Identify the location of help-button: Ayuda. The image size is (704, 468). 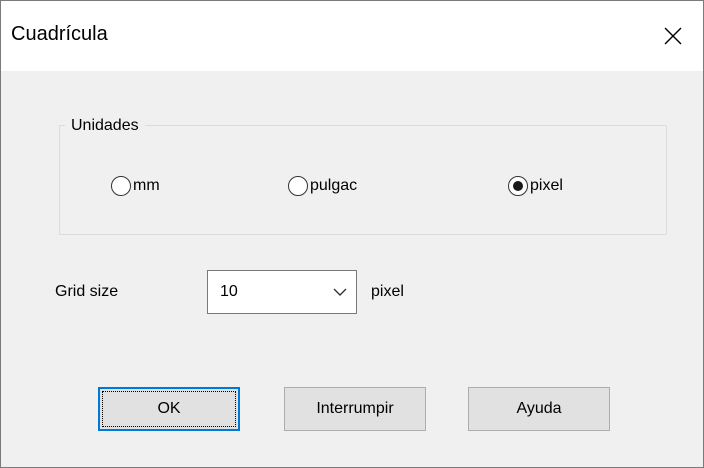
(539, 409).